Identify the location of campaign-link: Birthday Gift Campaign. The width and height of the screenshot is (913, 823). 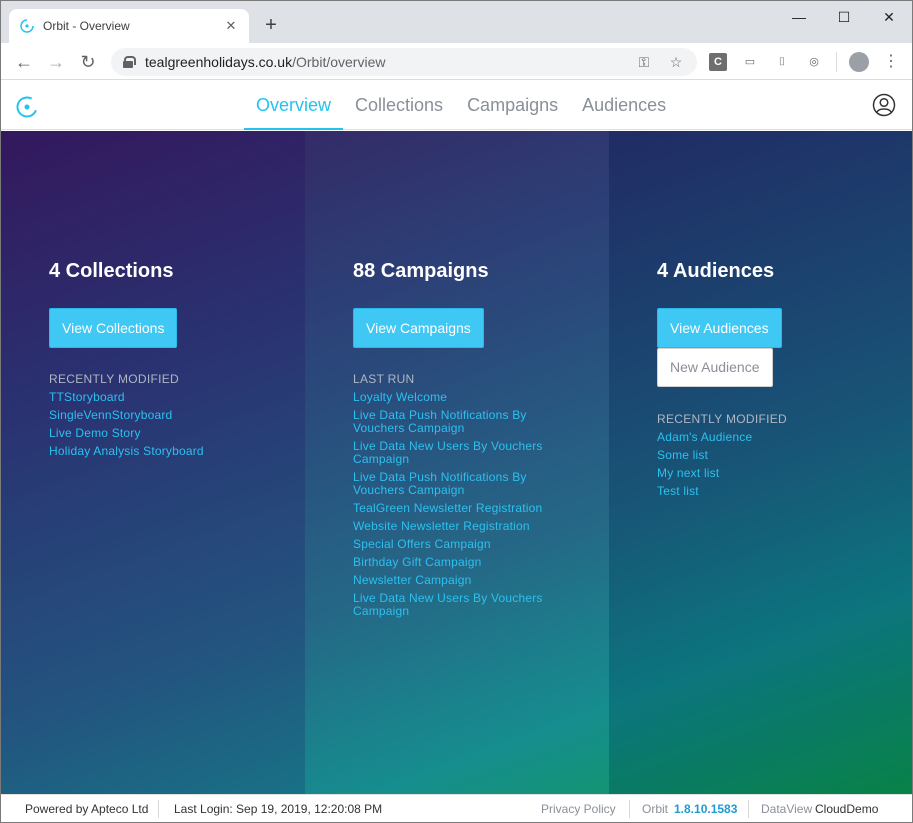
(453, 562).